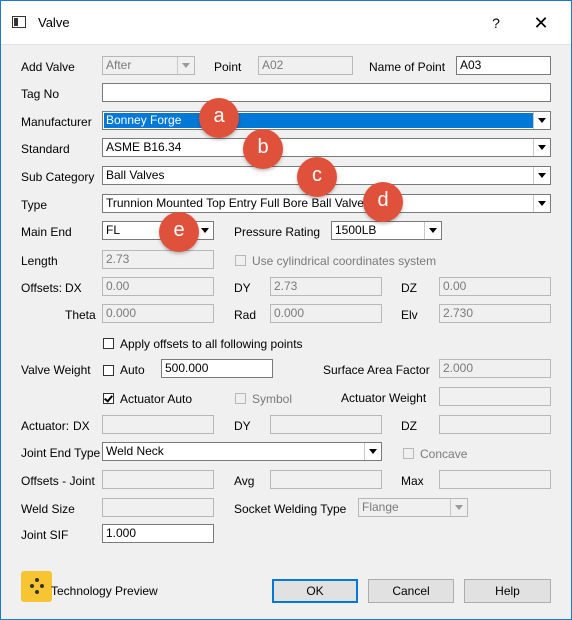  Describe the element at coordinates (286, 23) in the screenshot. I see `title-bar: Valve ? ✕` at that location.